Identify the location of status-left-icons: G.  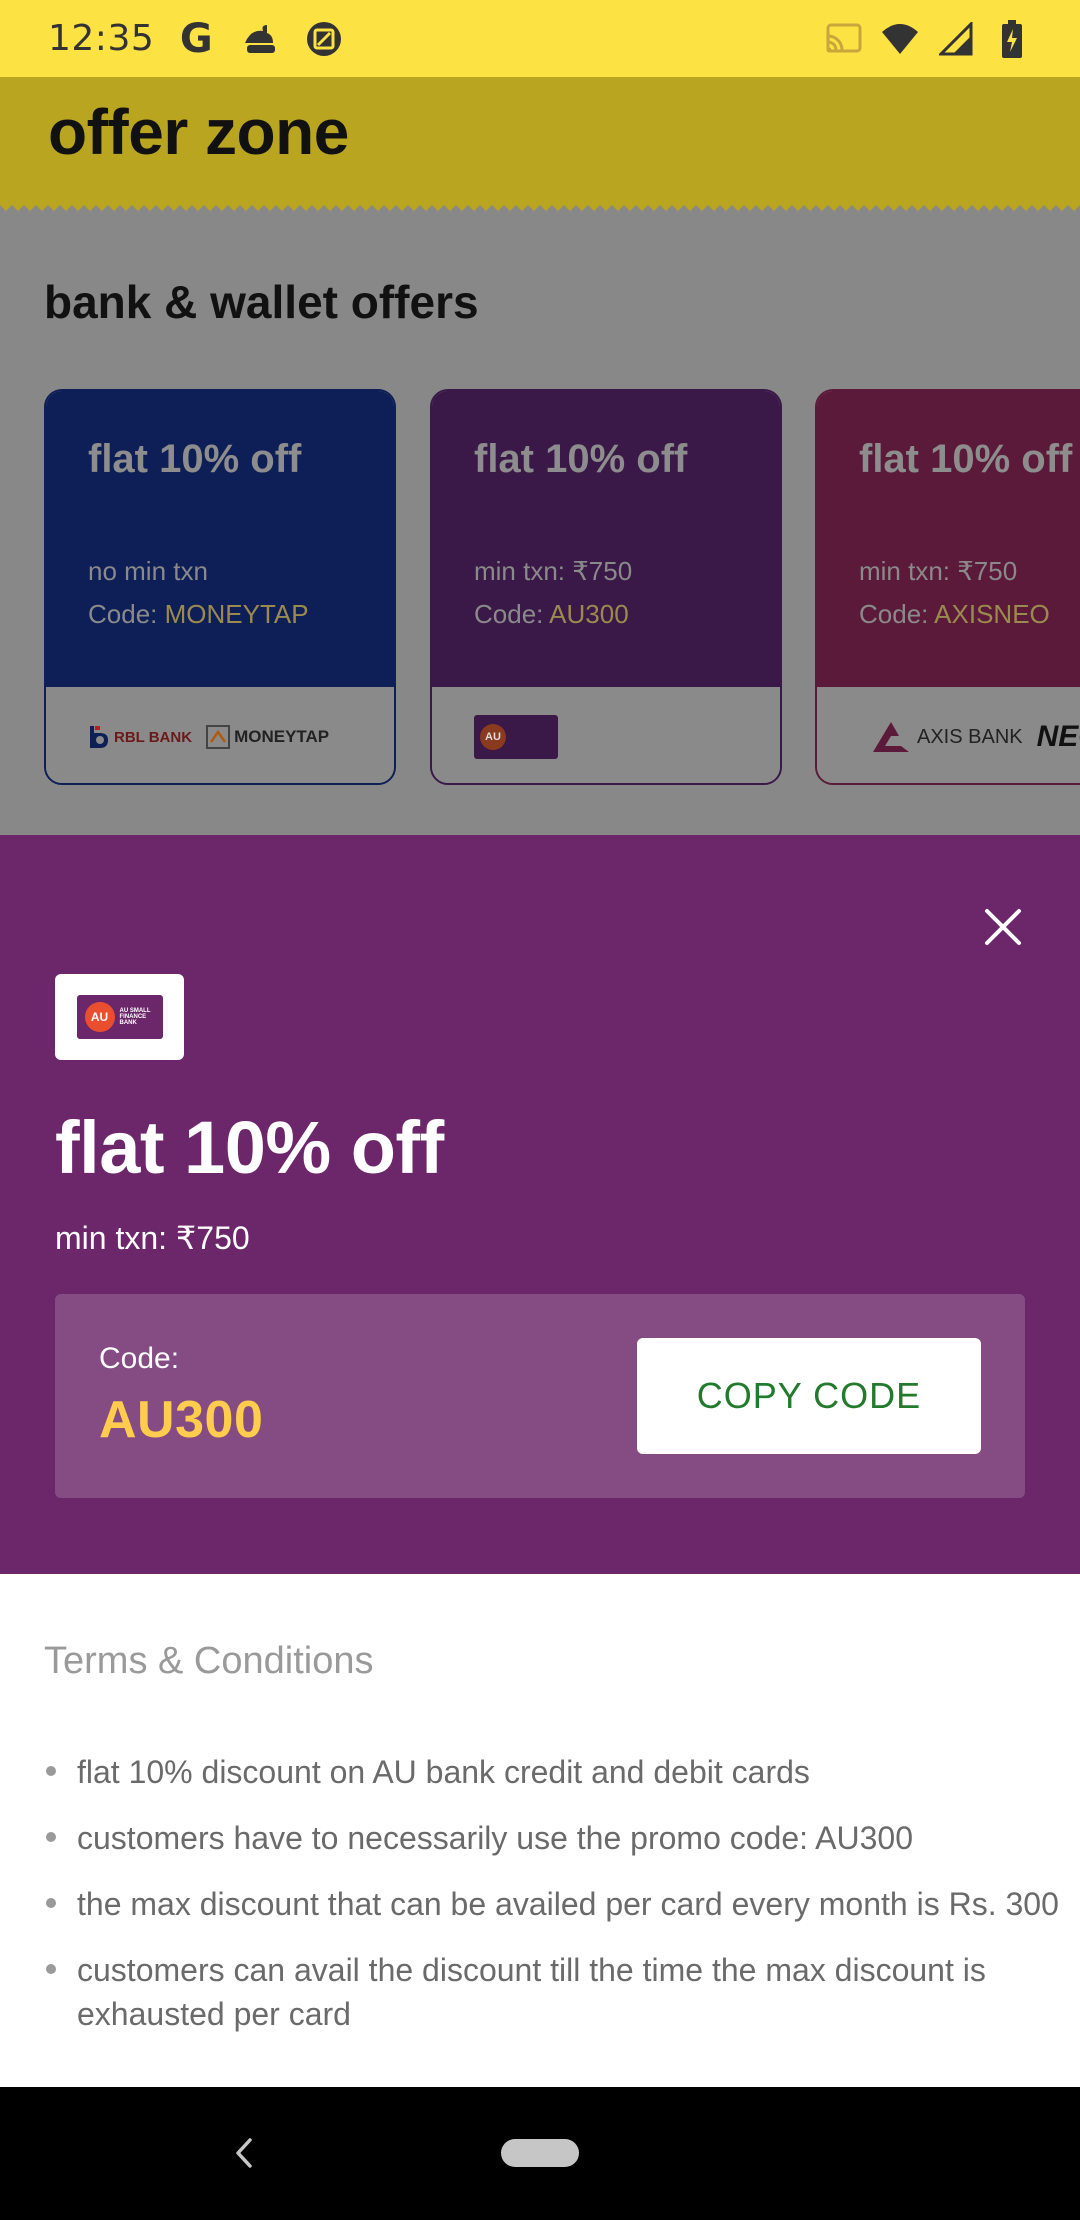
(260, 38).